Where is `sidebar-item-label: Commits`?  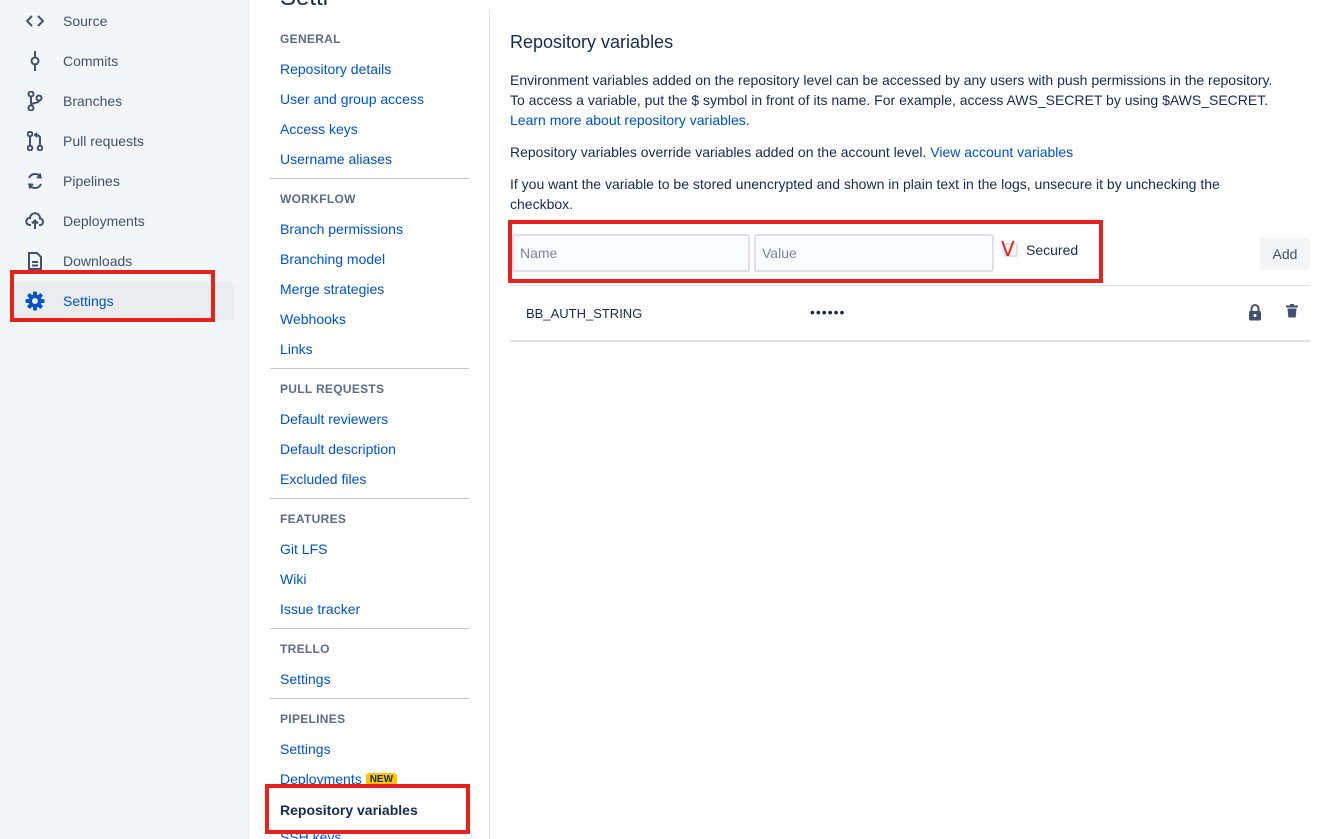 sidebar-item-label: Commits is located at coordinates (91, 61).